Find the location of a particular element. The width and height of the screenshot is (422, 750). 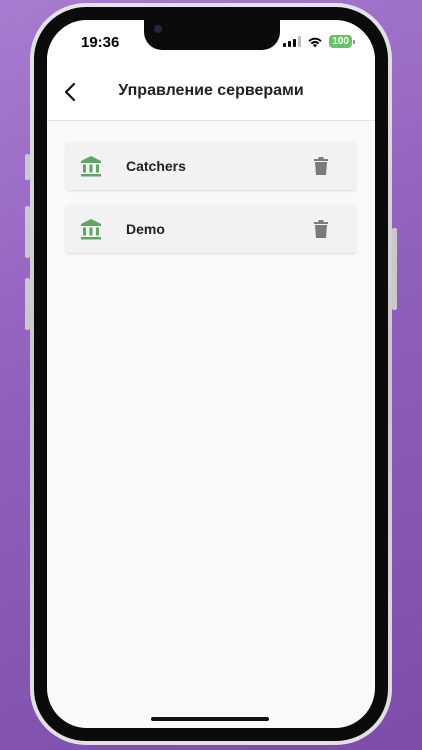

nav-header: Управление серверами is located at coordinates (211, 92).